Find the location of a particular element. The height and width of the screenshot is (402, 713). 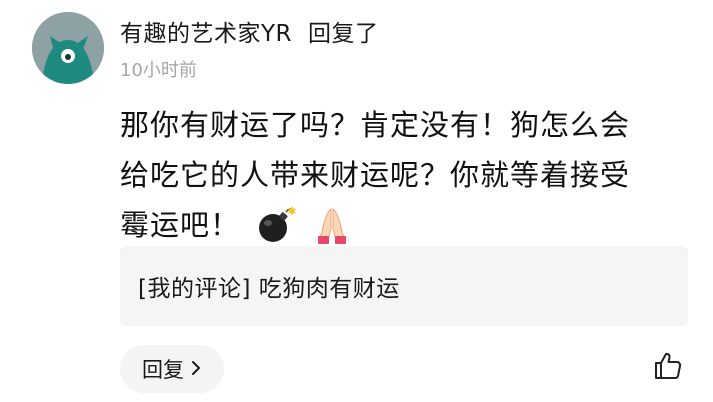

username: 有趣的艺术家YR is located at coordinates (206, 31).